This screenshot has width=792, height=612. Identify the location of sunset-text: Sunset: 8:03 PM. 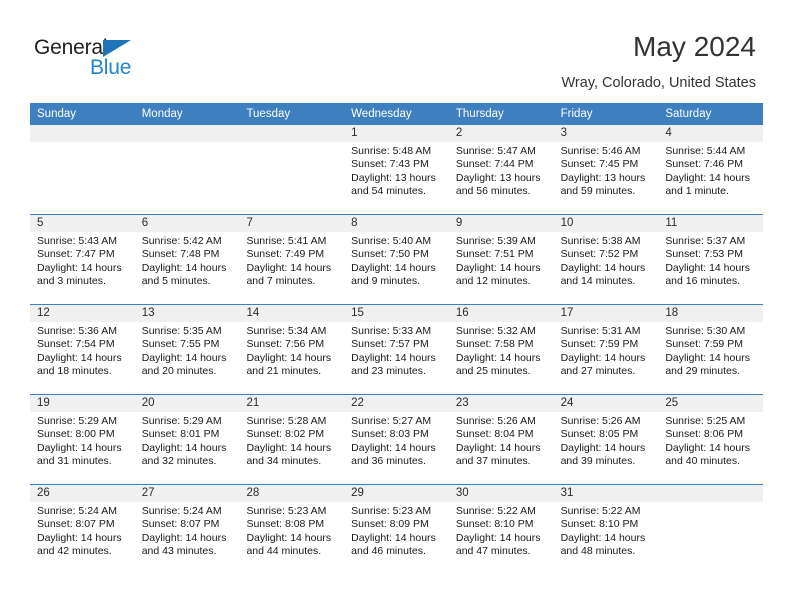
(390, 434).